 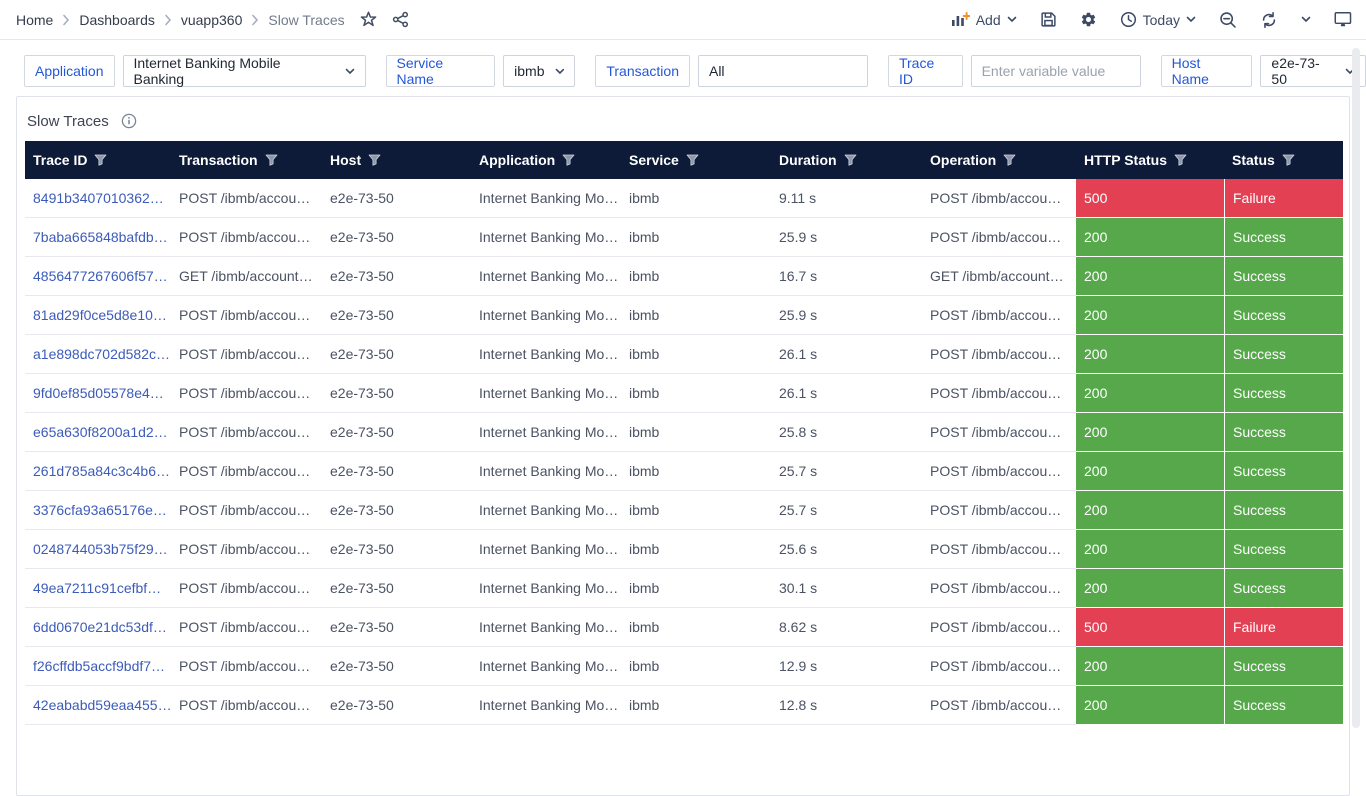 I want to click on service-name-select: ibmb, so click(x=539, y=71).